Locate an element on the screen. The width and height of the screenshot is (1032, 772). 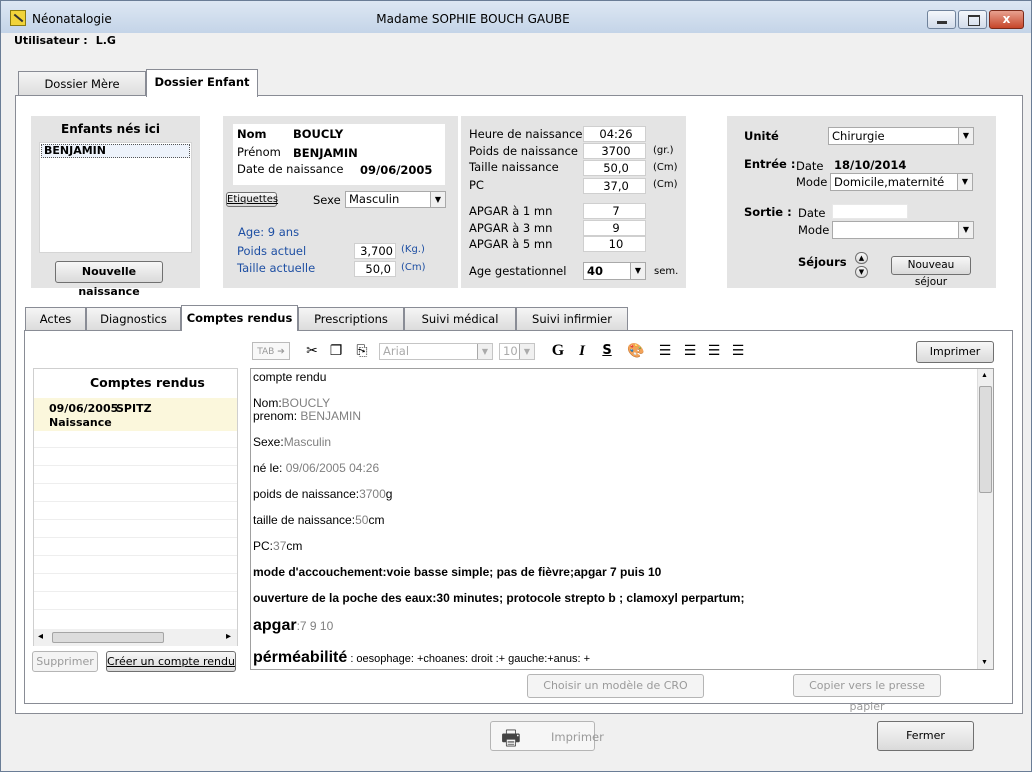
heure-naissance-field: 04:26 is located at coordinates (614, 134).